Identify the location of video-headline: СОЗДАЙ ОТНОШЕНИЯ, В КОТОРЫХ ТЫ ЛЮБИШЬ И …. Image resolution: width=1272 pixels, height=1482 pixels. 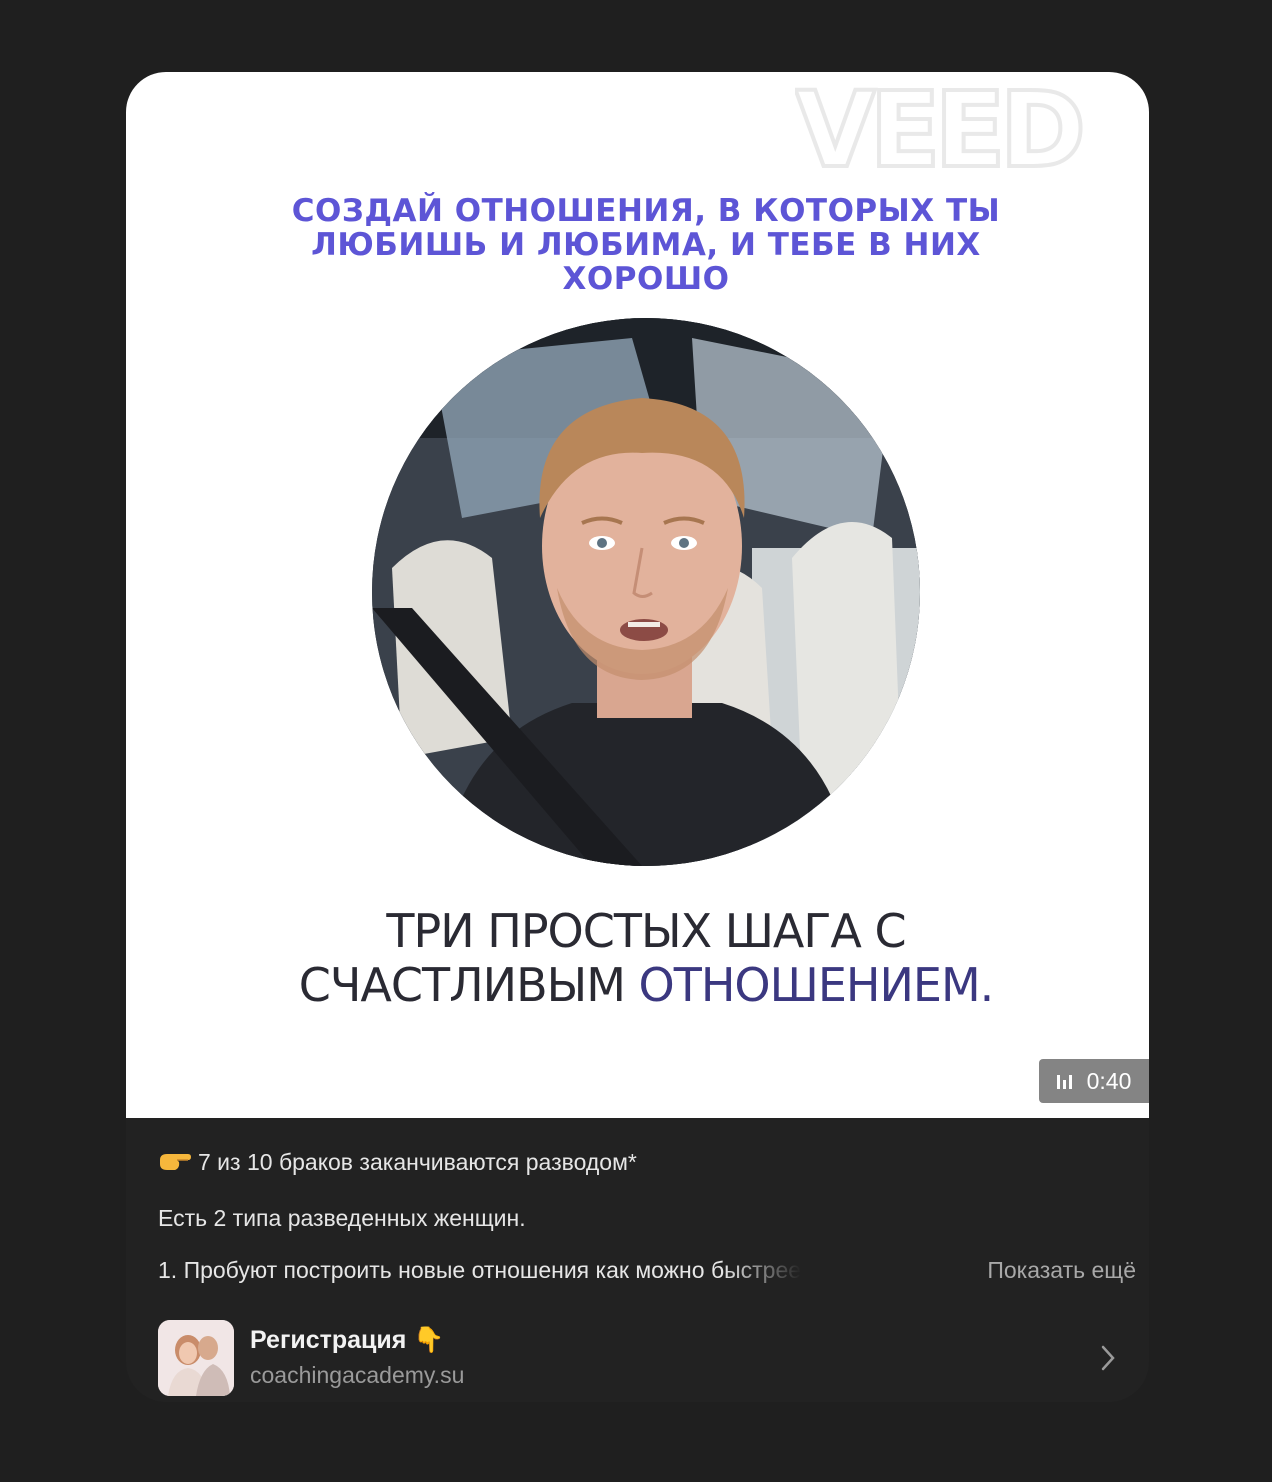
(646, 245).